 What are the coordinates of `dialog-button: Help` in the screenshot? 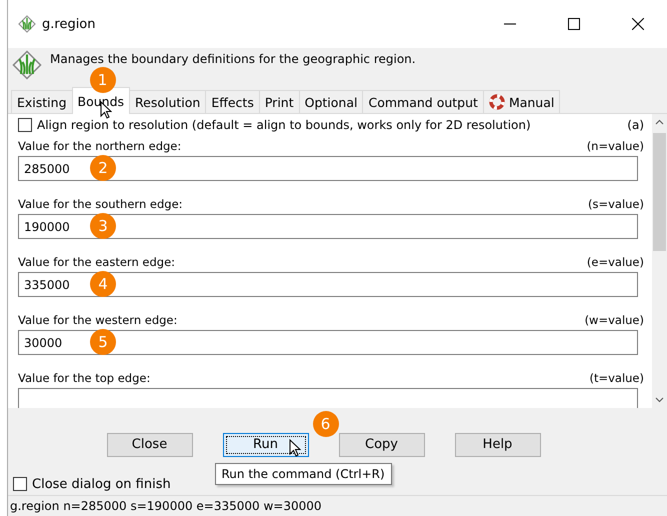 It's located at (497, 444).